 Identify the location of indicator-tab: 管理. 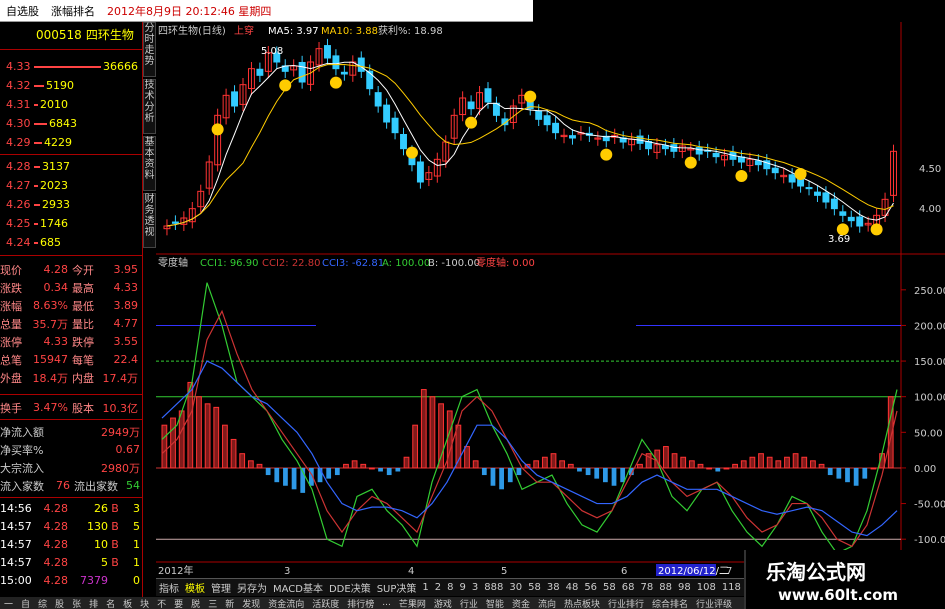
(221, 587).